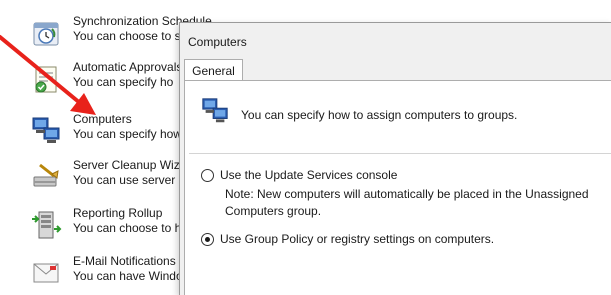 This screenshot has height=295, width=611. I want to click on list-item-title: Automatic Approvals, so click(128, 67).